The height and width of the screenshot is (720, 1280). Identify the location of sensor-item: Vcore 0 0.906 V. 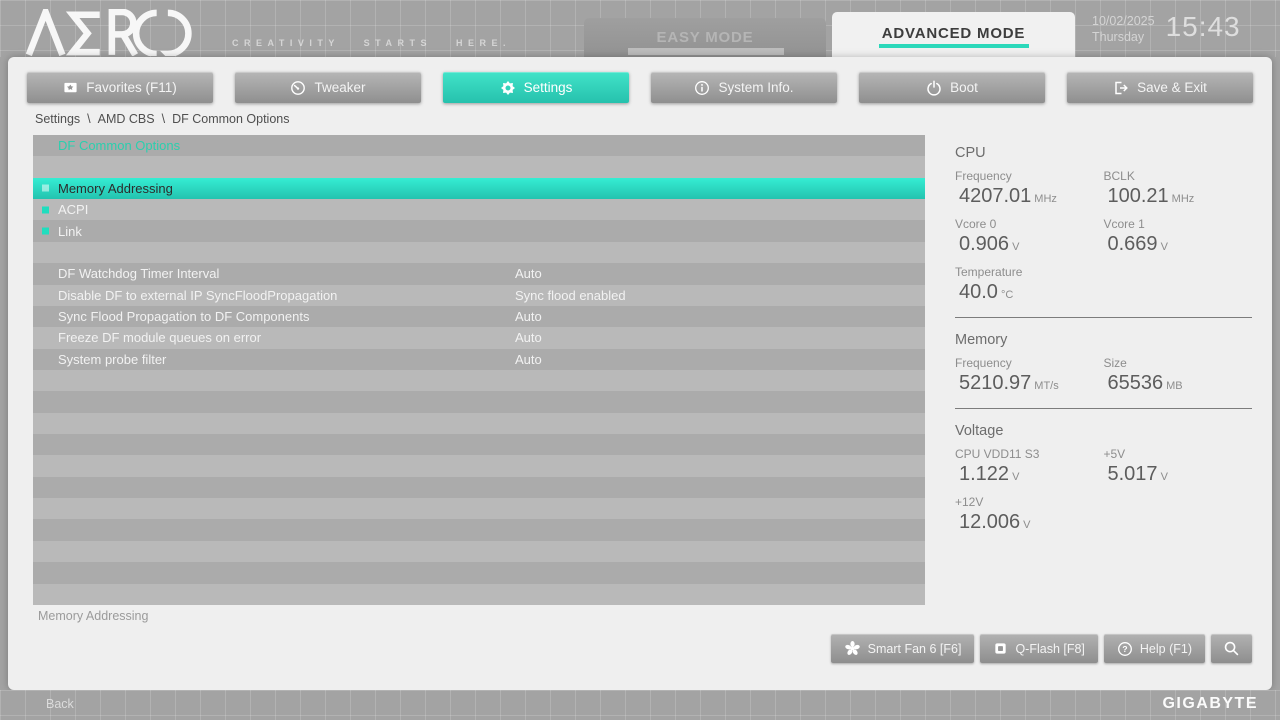
(1029, 236).